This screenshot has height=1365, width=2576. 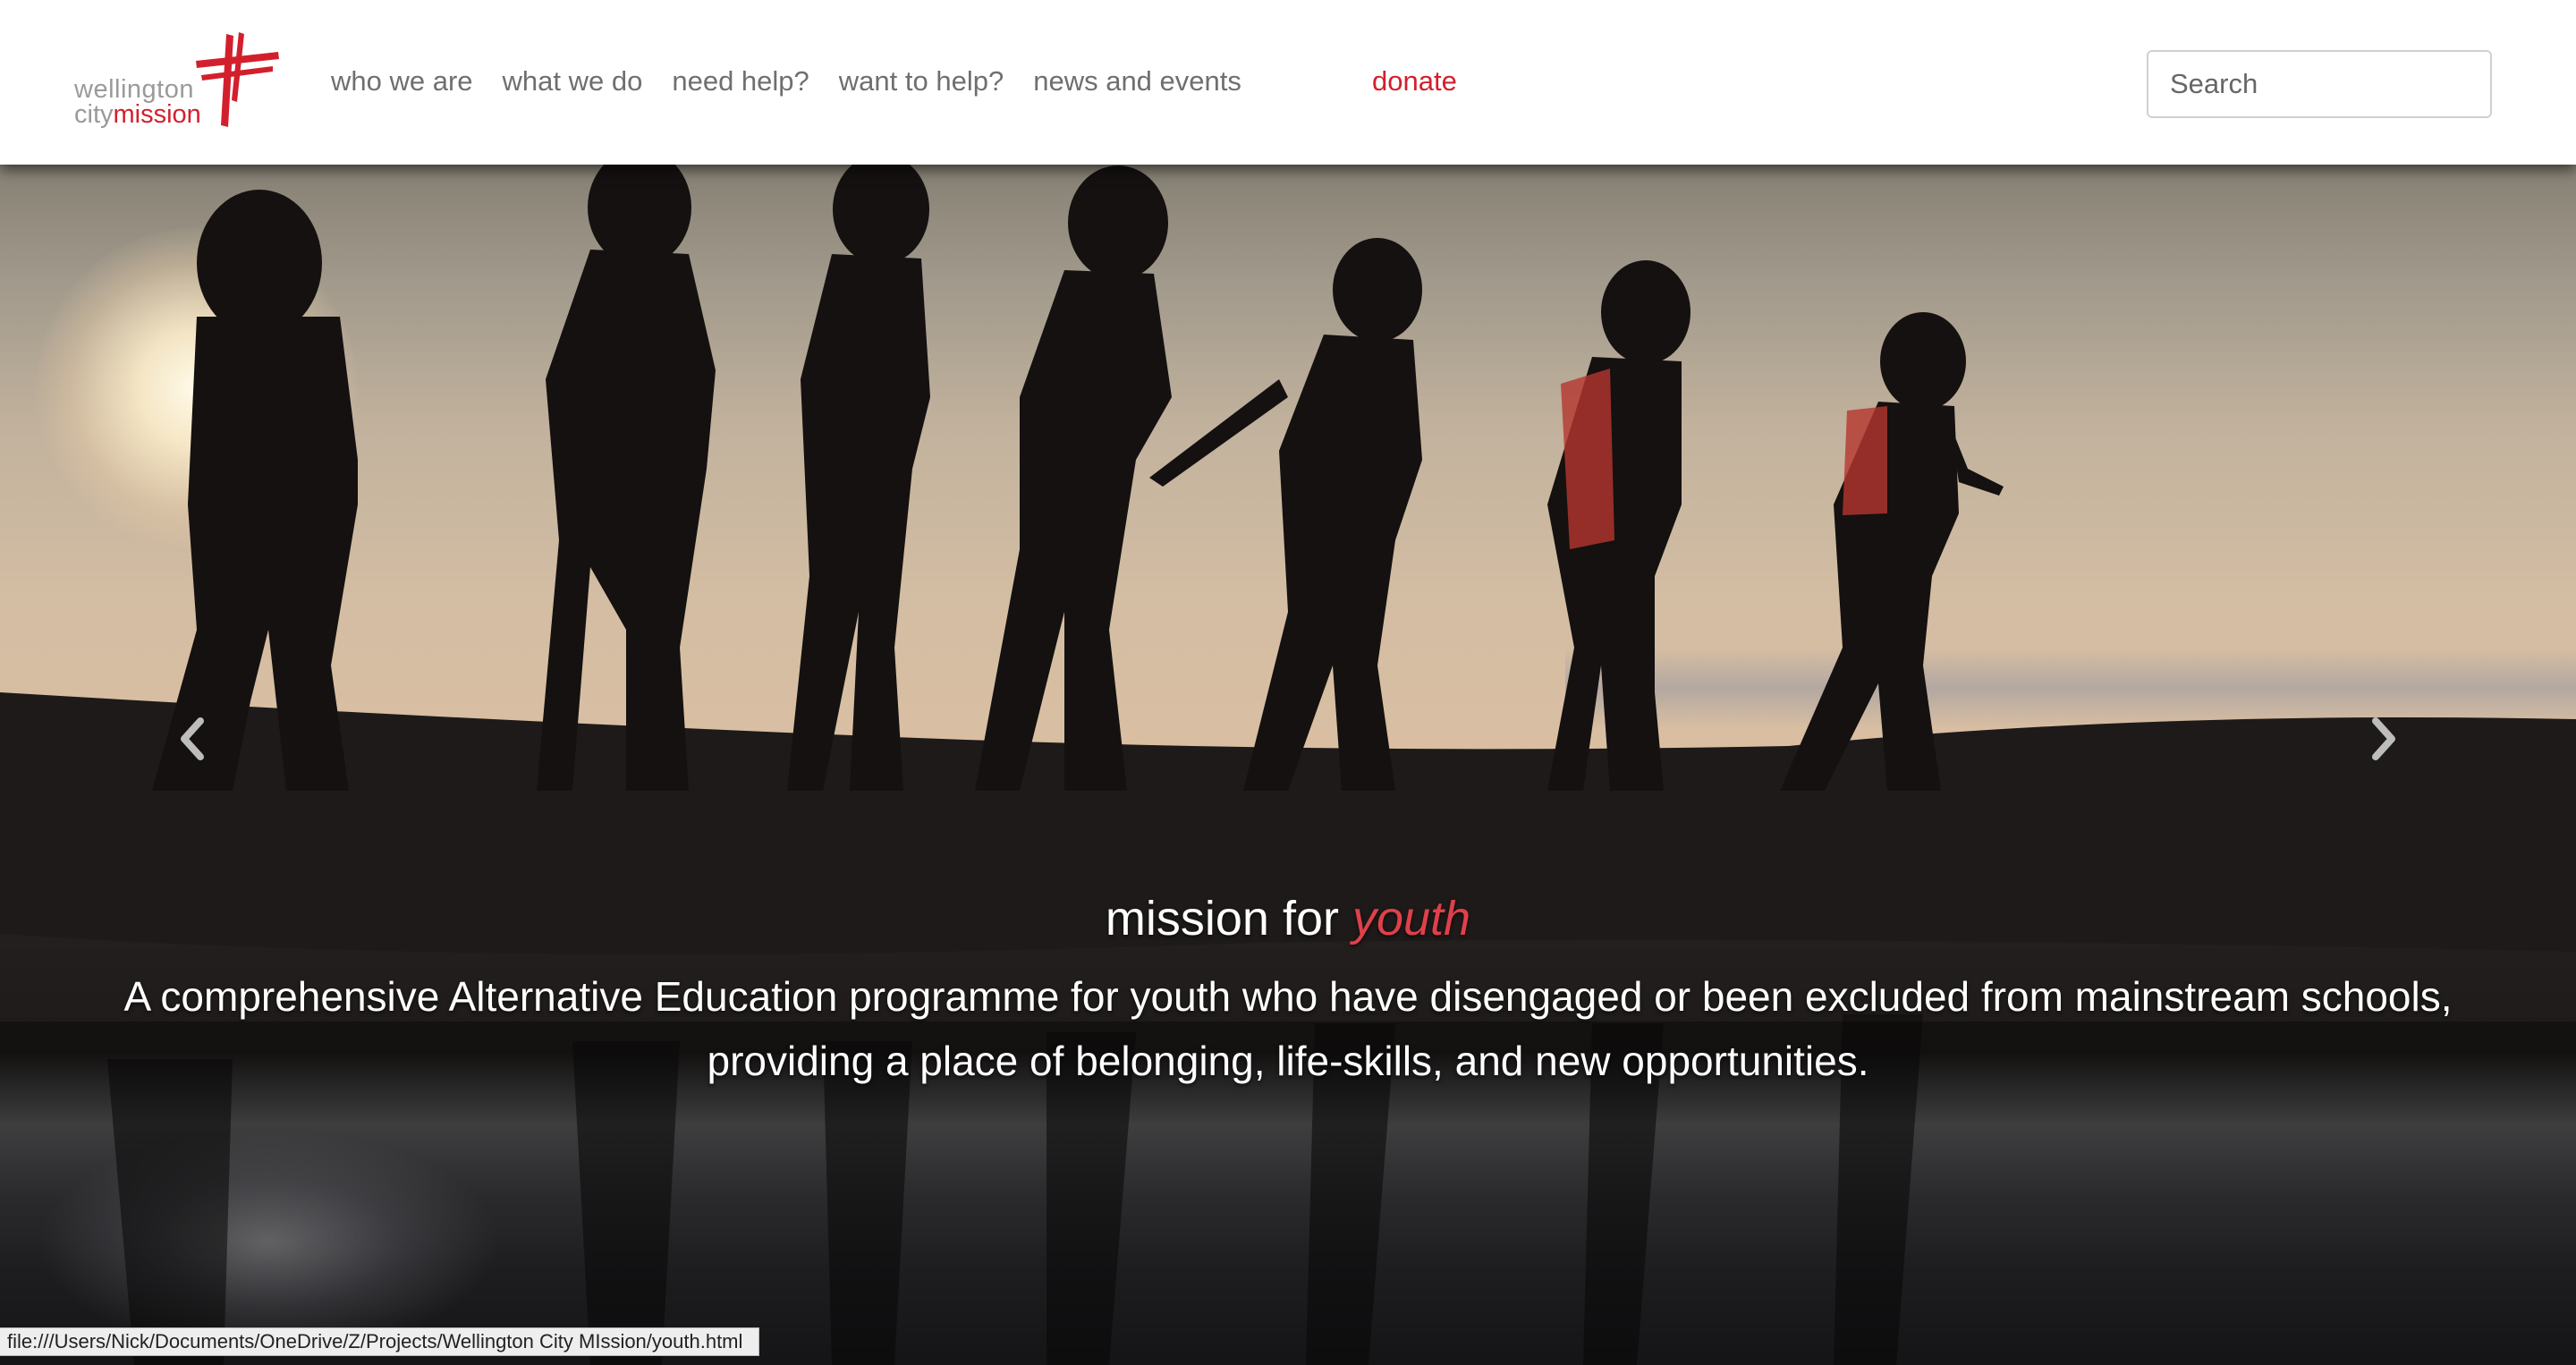 What do you see at coordinates (921, 81) in the screenshot?
I see `nav-want-to-help: want to help?` at bounding box center [921, 81].